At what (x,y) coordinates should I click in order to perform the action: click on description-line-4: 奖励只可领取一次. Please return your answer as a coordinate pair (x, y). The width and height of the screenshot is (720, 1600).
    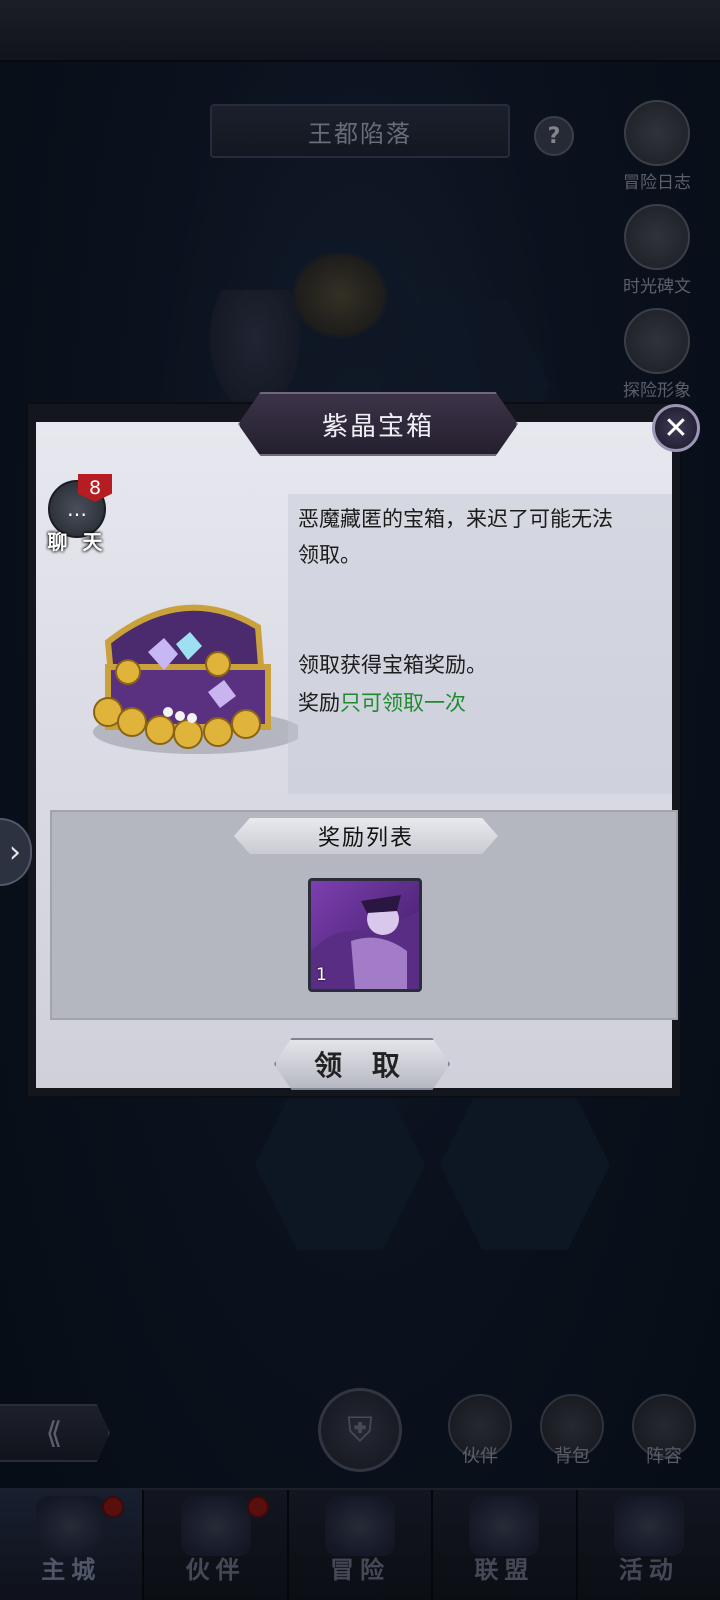
    Looking at the image, I should click on (382, 703).